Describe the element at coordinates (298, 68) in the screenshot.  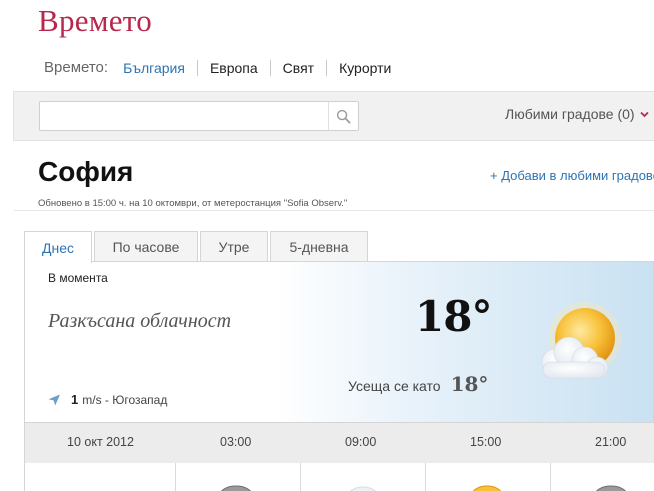
I see `nav-item-world: Свят` at that location.